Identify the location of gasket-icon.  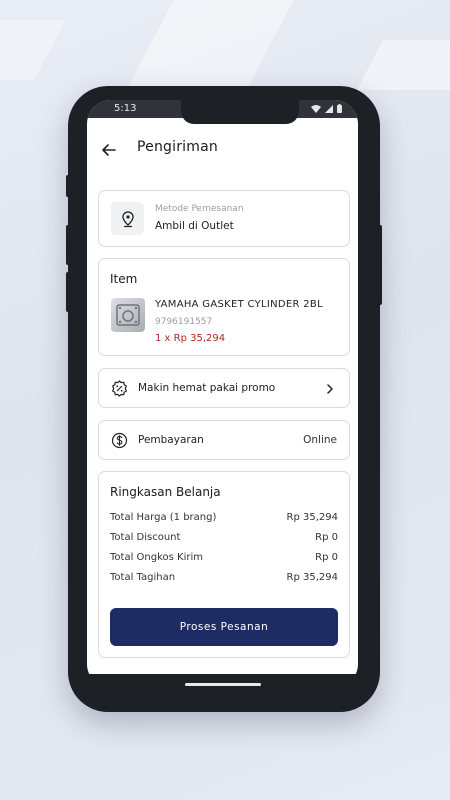
(128, 315).